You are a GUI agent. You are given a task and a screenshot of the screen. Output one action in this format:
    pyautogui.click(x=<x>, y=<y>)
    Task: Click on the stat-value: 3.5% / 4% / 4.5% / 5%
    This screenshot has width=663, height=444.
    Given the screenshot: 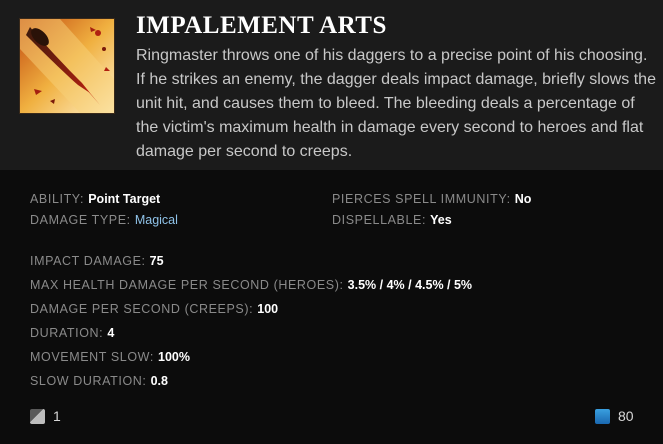 What is the action you would take?
    pyautogui.click(x=410, y=285)
    